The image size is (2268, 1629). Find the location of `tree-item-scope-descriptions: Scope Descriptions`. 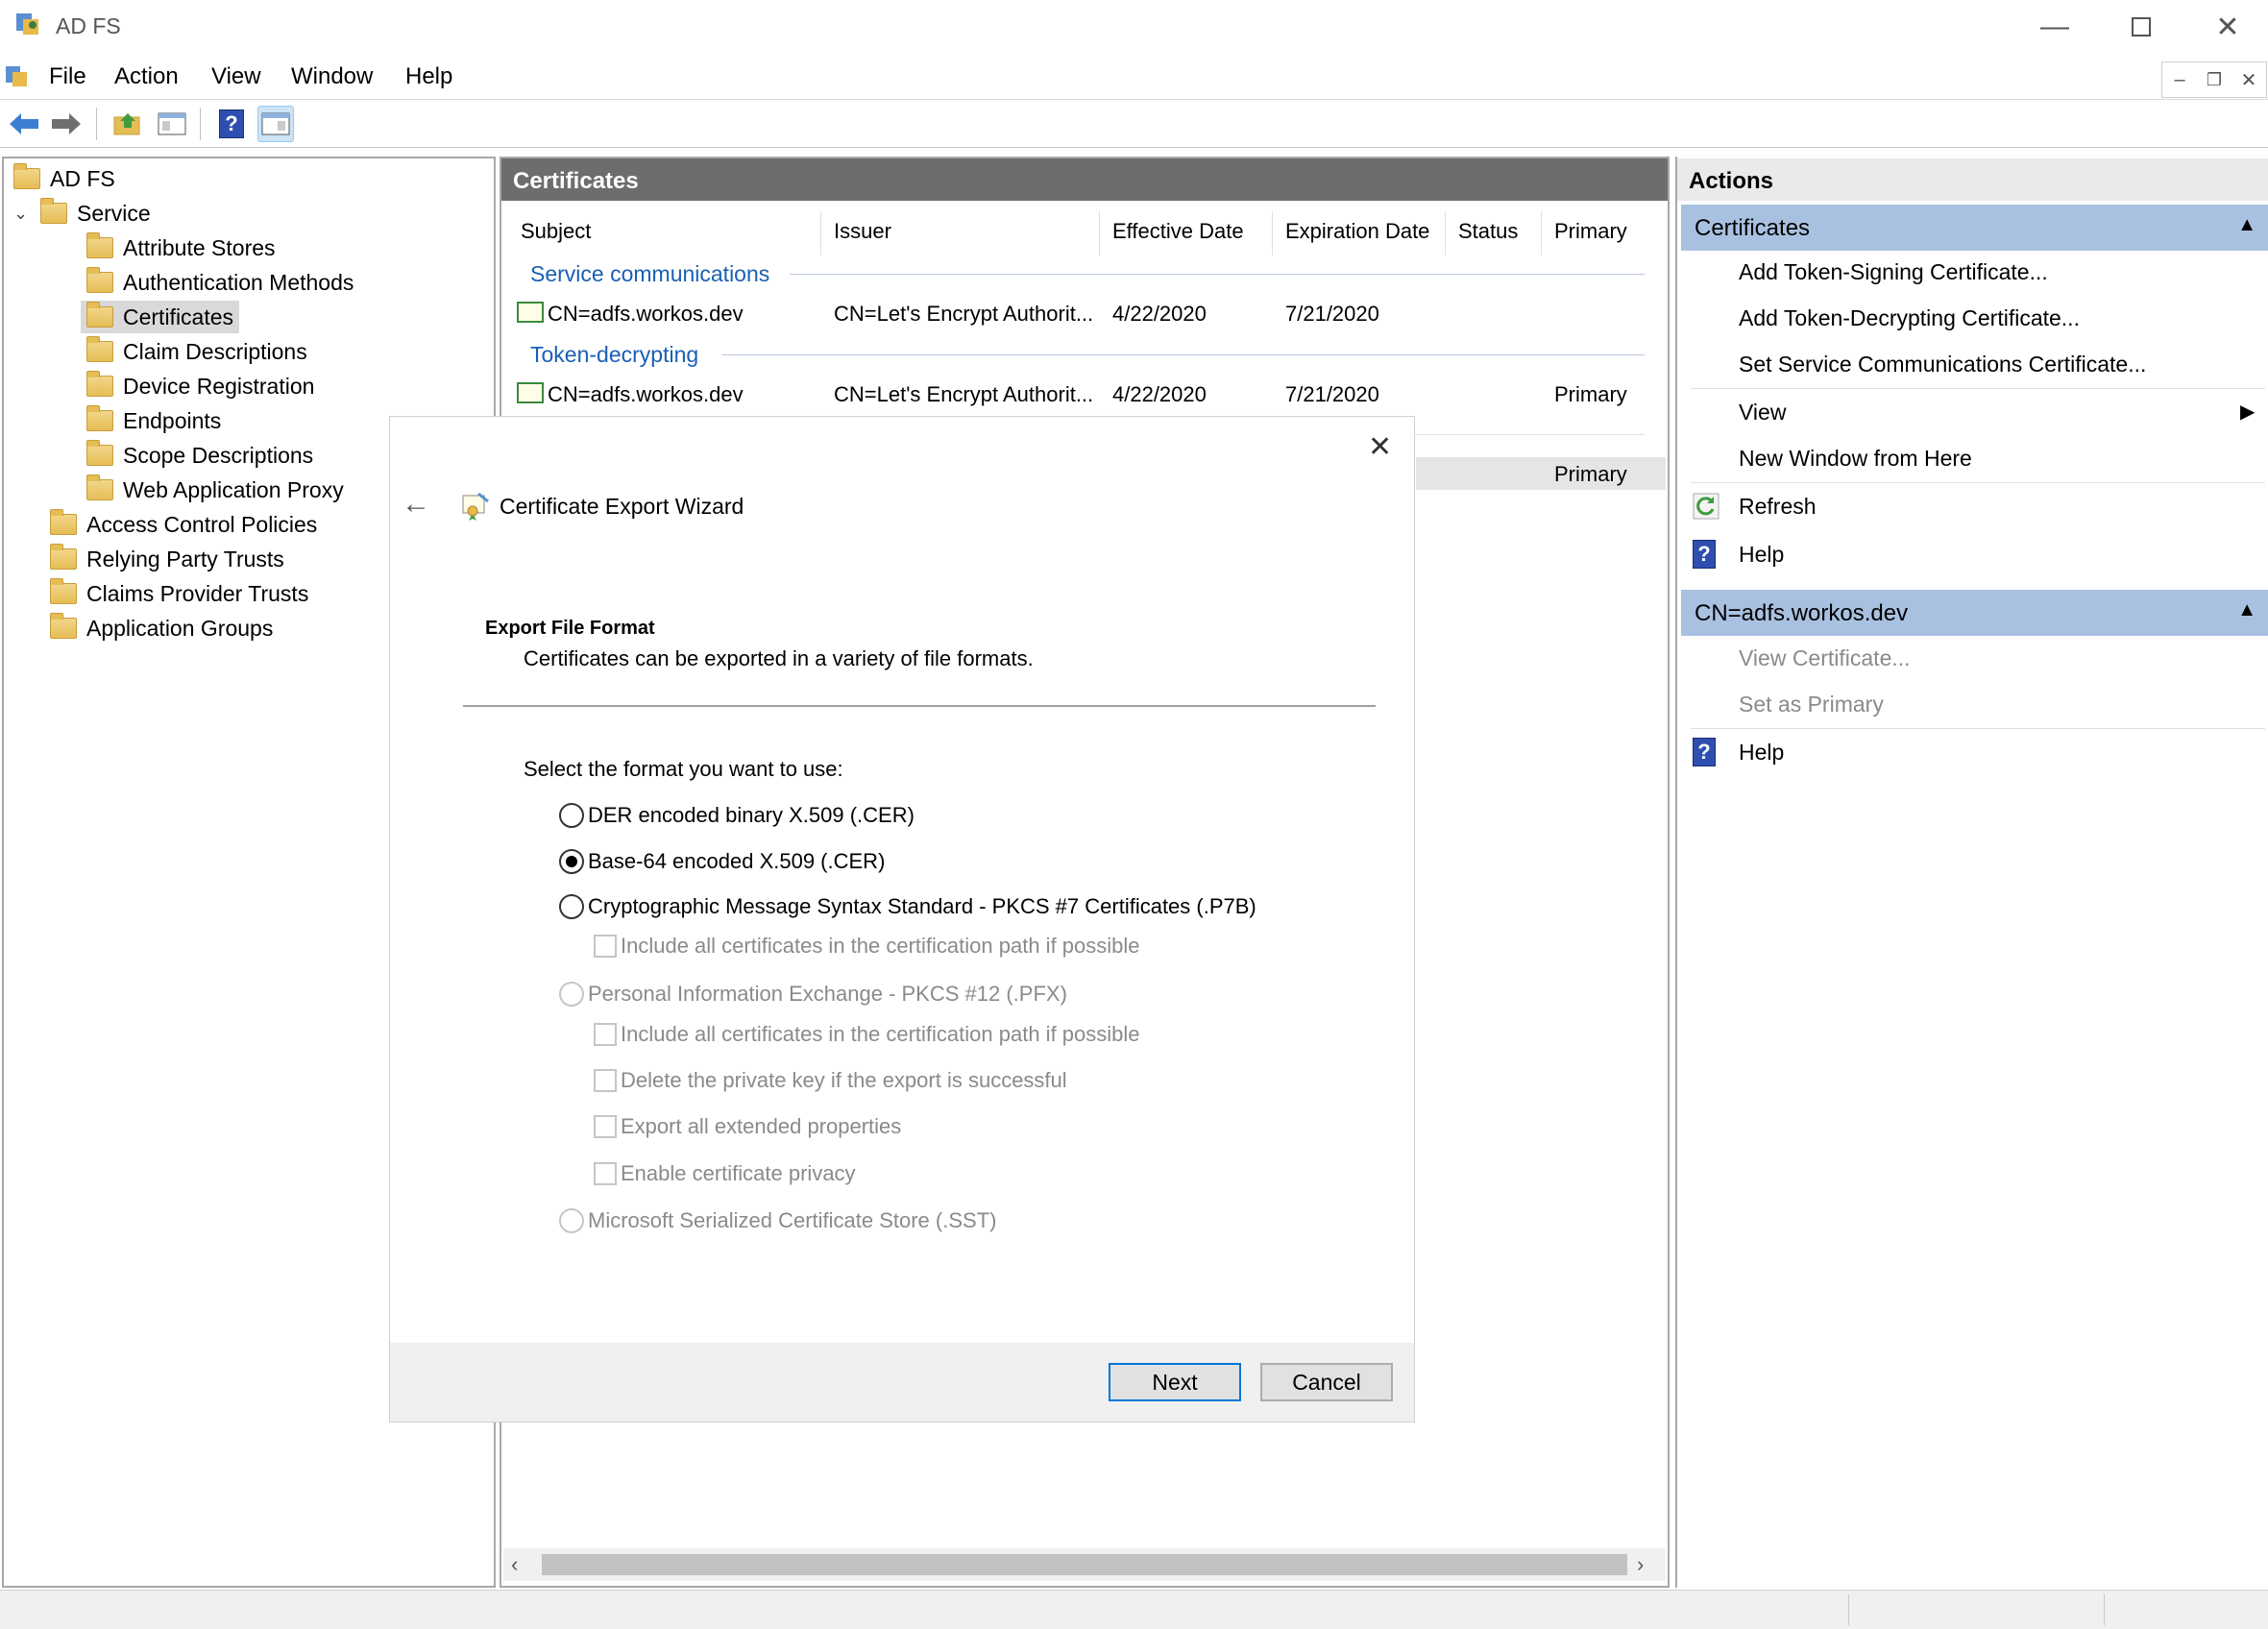

tree-item-scope-descriptions: Scope Descriptions is located at coordinates (199, 455).